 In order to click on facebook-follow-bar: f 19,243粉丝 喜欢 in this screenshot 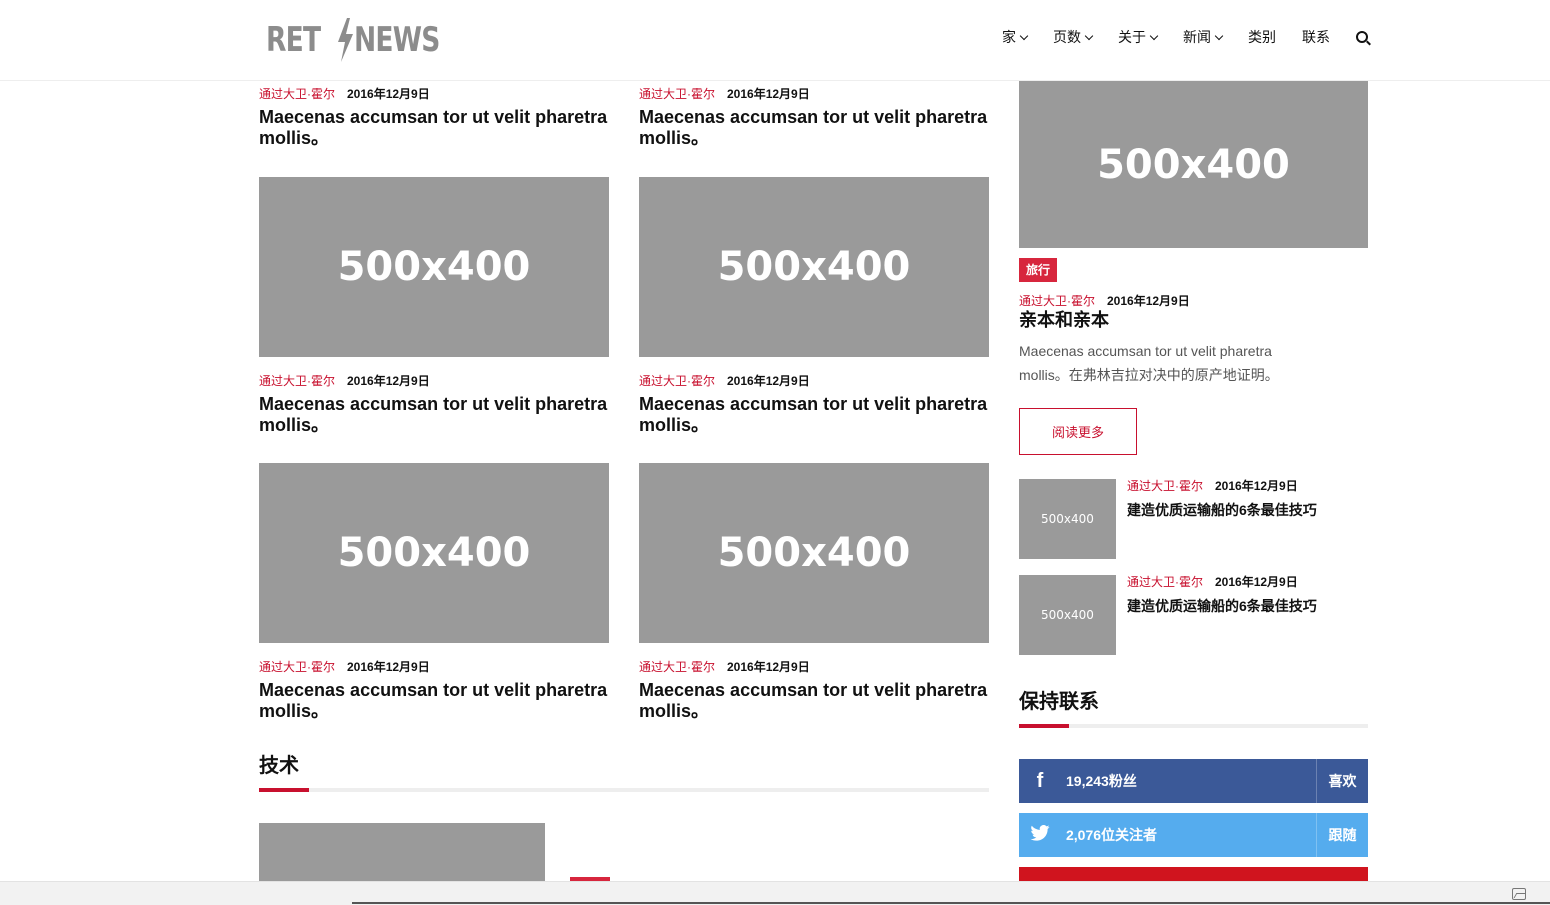, I will do `click(1193, 781)`.